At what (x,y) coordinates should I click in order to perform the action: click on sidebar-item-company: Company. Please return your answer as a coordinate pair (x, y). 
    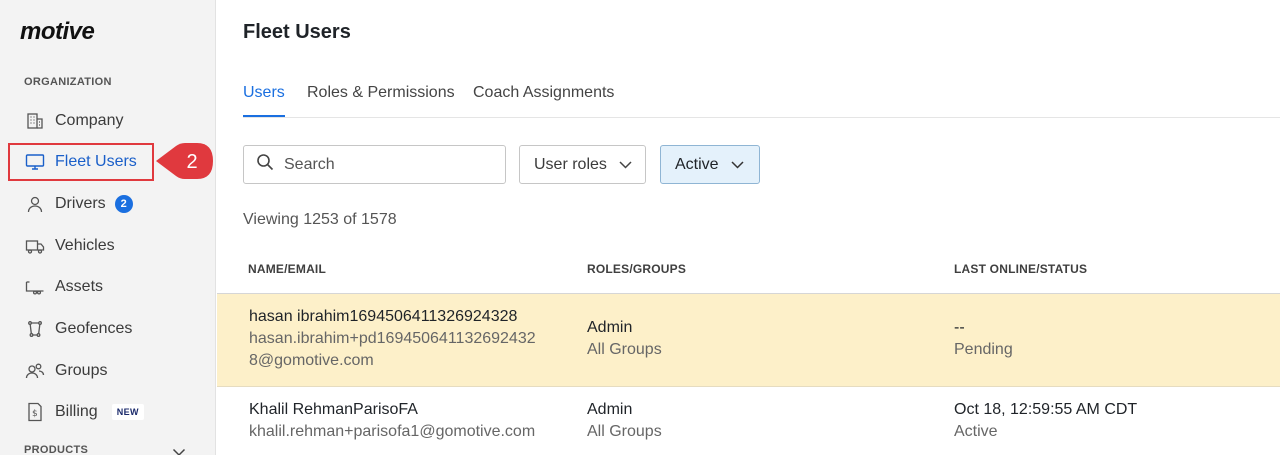
    Looking at the image, I should click on (108, 121).